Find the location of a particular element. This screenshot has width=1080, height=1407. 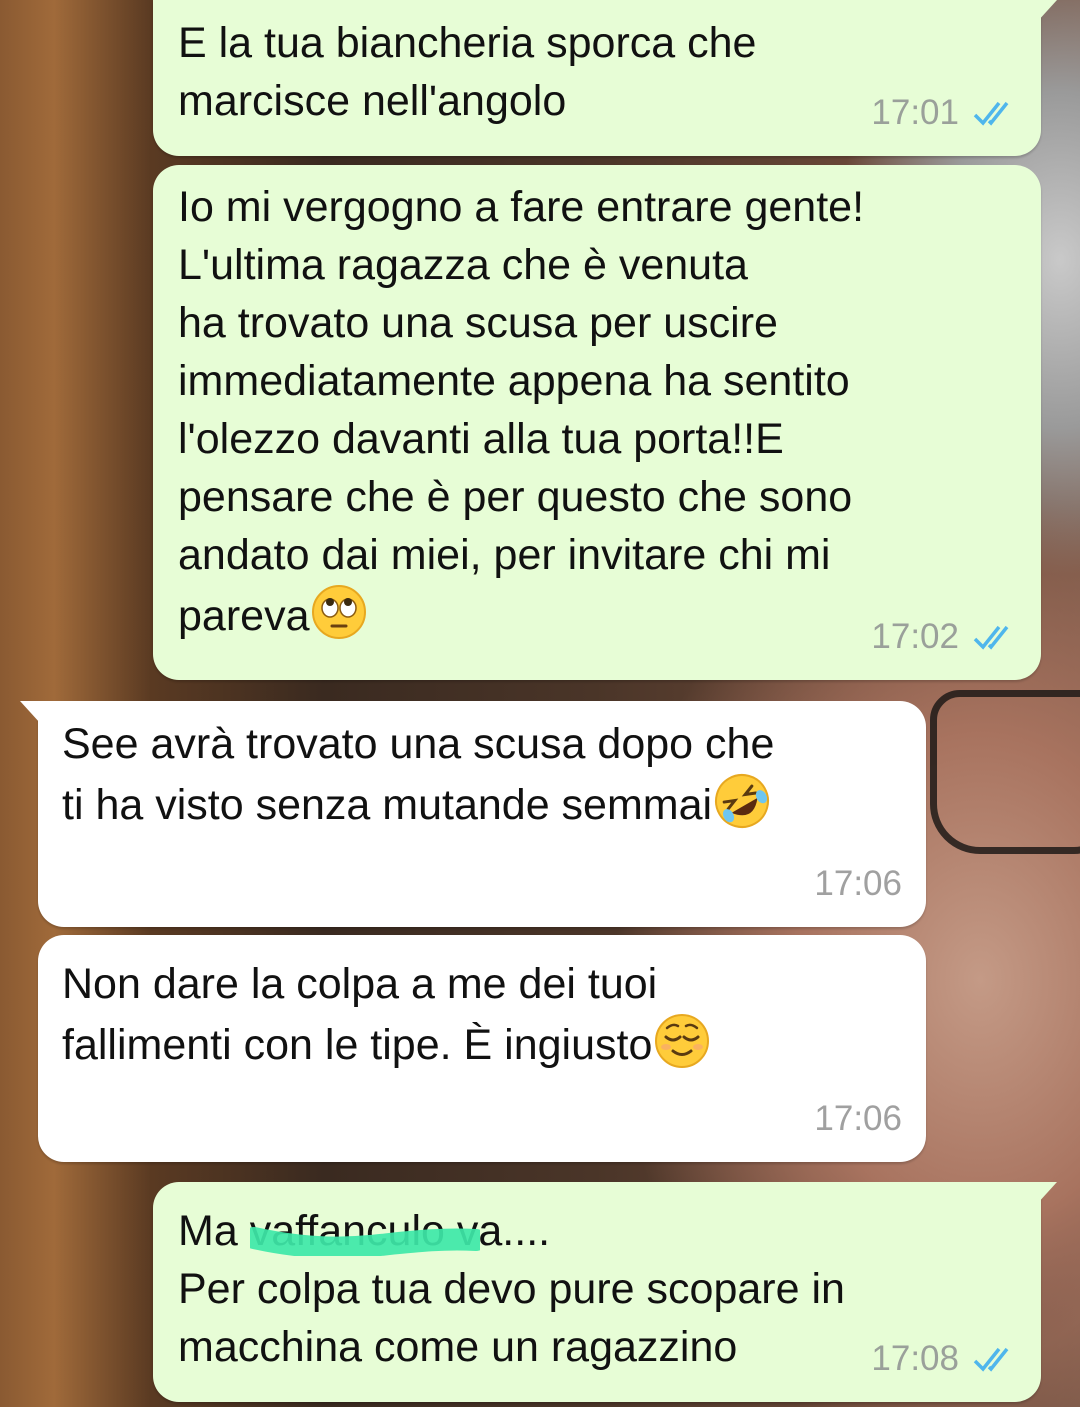

message-time: 17:01 is located at coordinates (915, 112).